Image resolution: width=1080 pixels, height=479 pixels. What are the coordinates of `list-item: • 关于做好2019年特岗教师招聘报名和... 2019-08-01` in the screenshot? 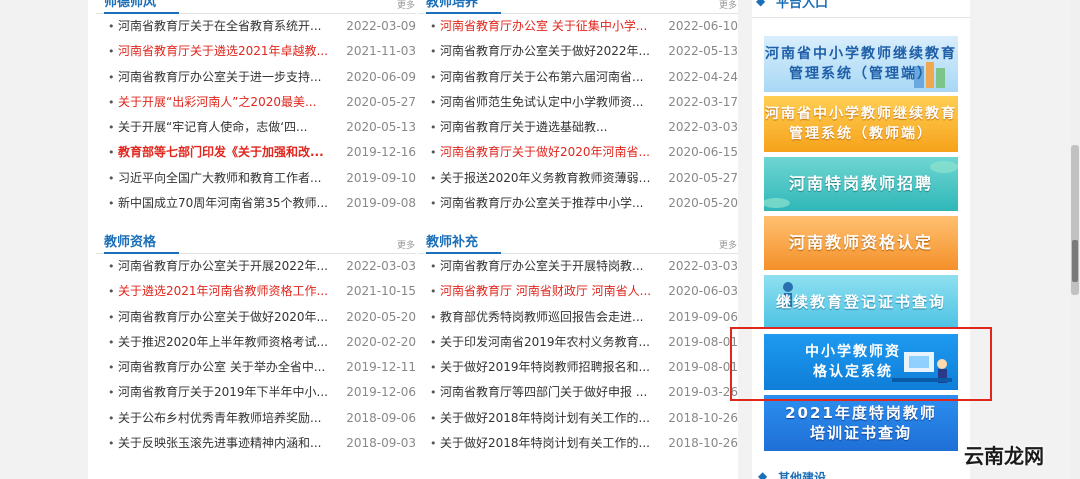 It's located at (578, 367).